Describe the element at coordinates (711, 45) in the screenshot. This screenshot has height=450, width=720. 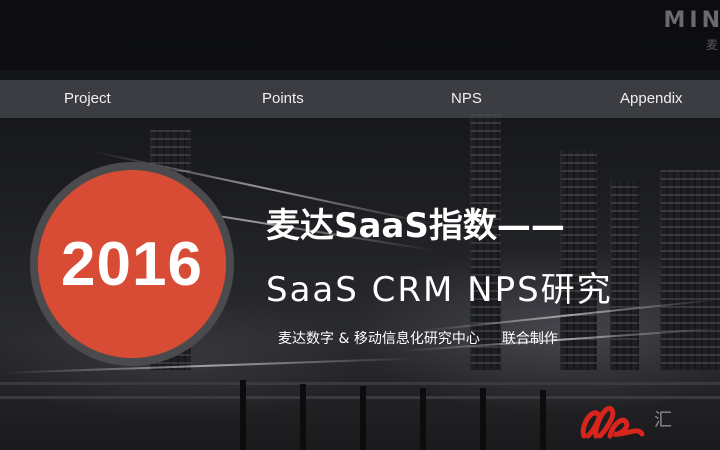
I see `brand-sub: 麦` at that location.